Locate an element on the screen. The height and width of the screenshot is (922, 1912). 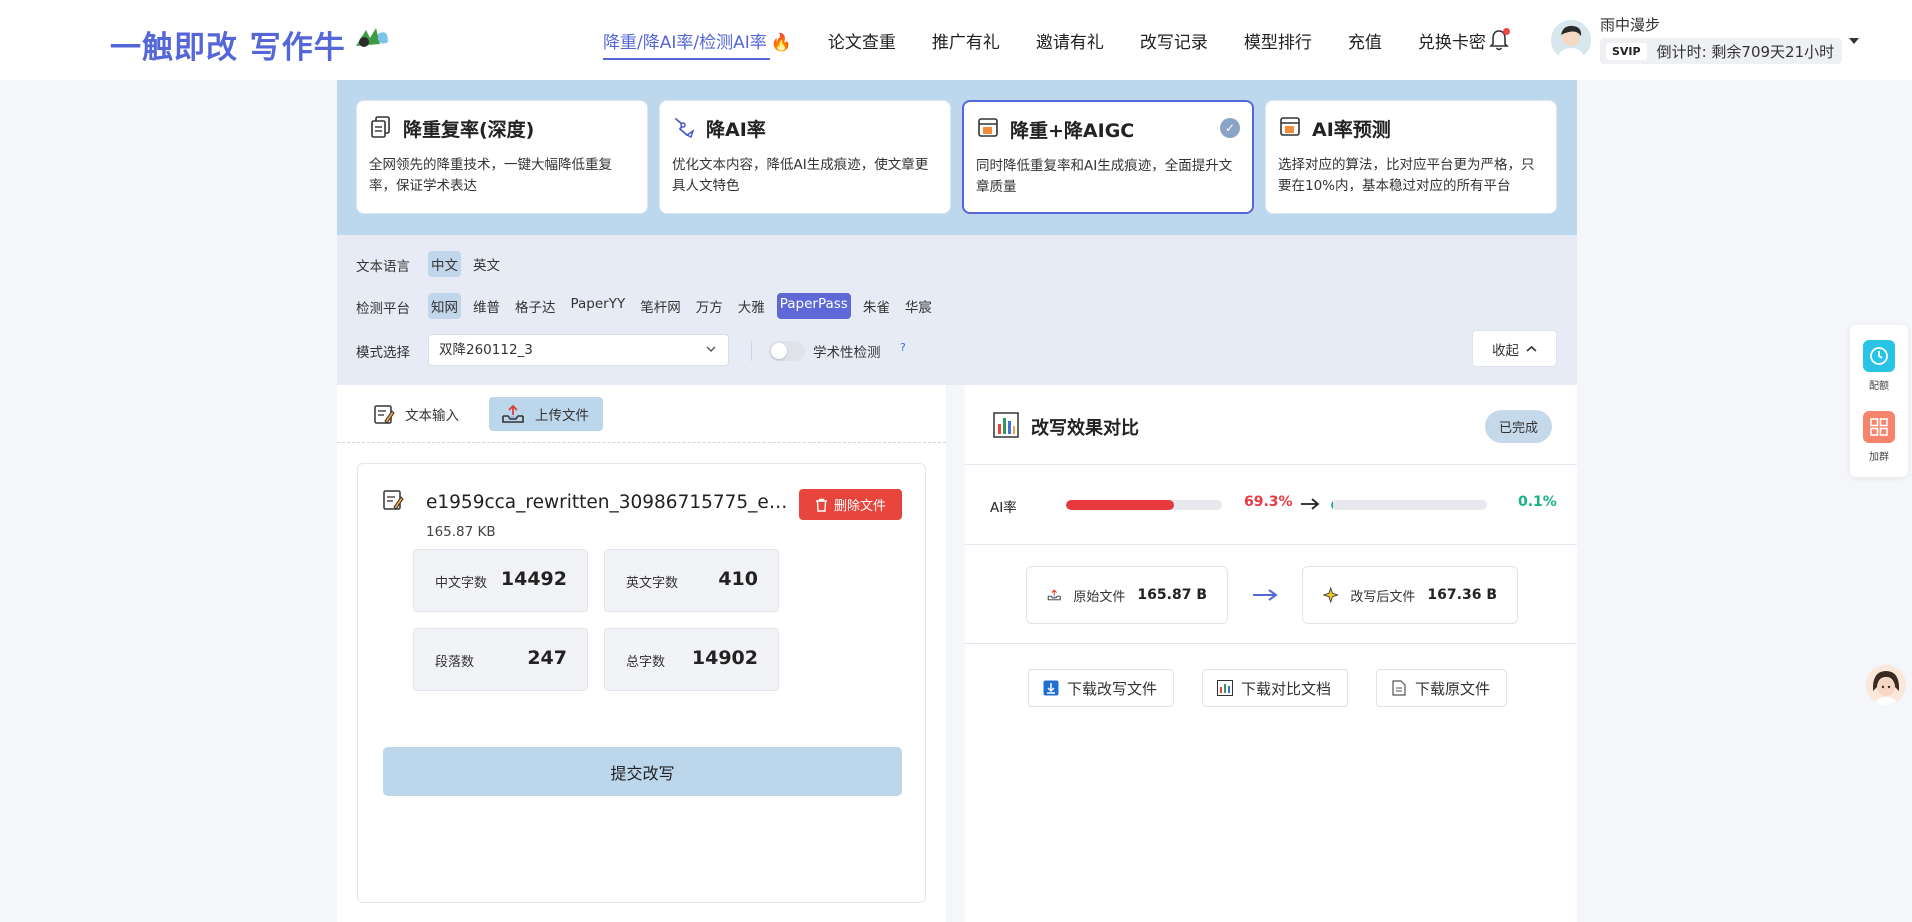
join-group-button: 加群 is located at coordinates (1879, 437).